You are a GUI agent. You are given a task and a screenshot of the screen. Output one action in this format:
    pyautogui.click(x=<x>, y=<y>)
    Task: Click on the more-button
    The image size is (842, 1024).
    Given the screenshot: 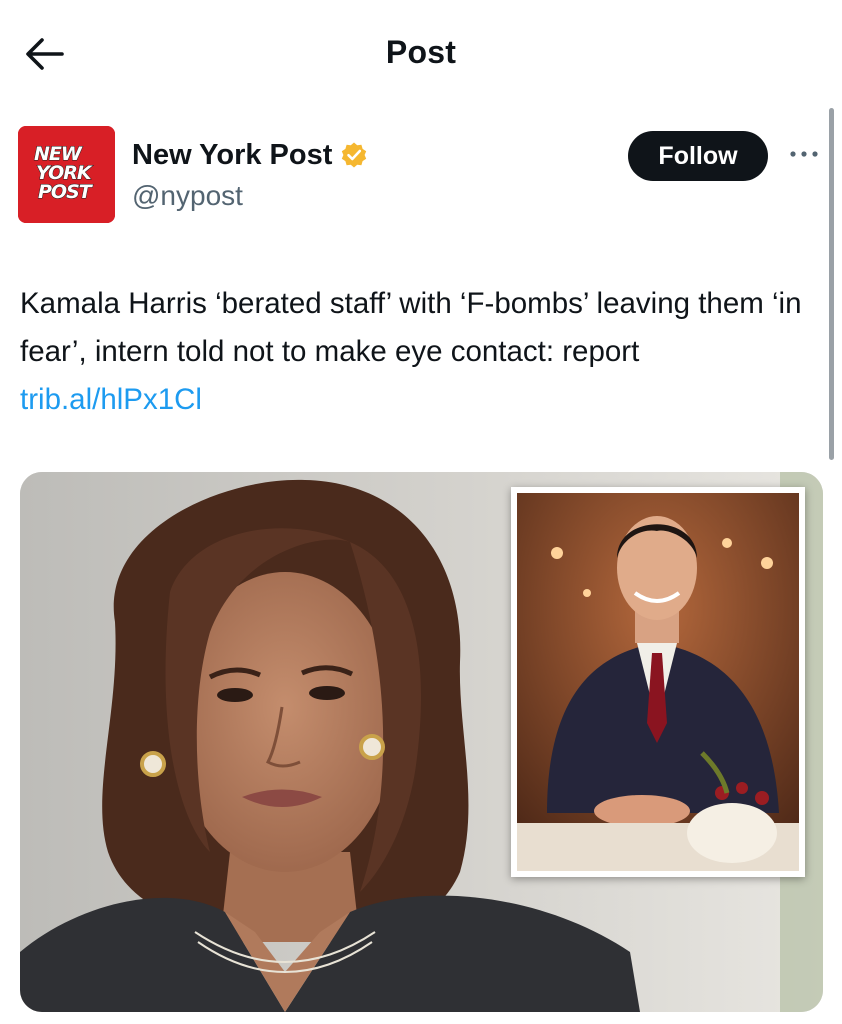 What is the action you would take?
    pyautogui.click(x=805, y=154)
    